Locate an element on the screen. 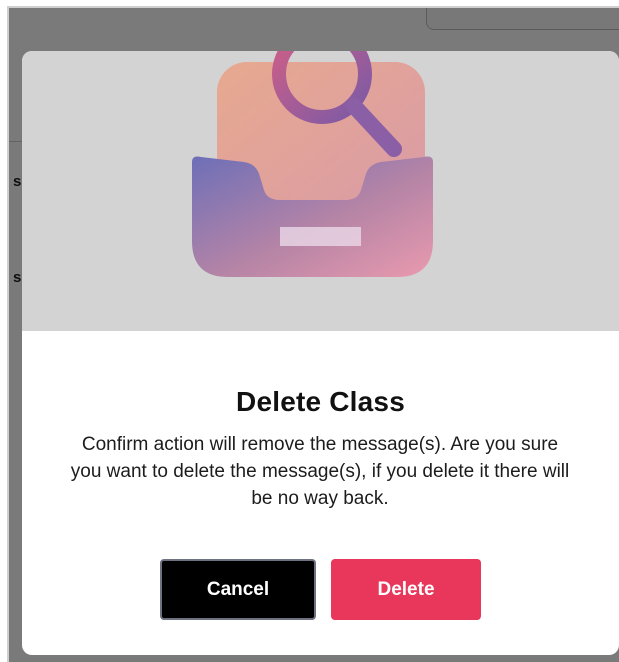 The height and width of the screenshot is (662, 619). cancel-button: Cancel is located at coordinates (238, 589).